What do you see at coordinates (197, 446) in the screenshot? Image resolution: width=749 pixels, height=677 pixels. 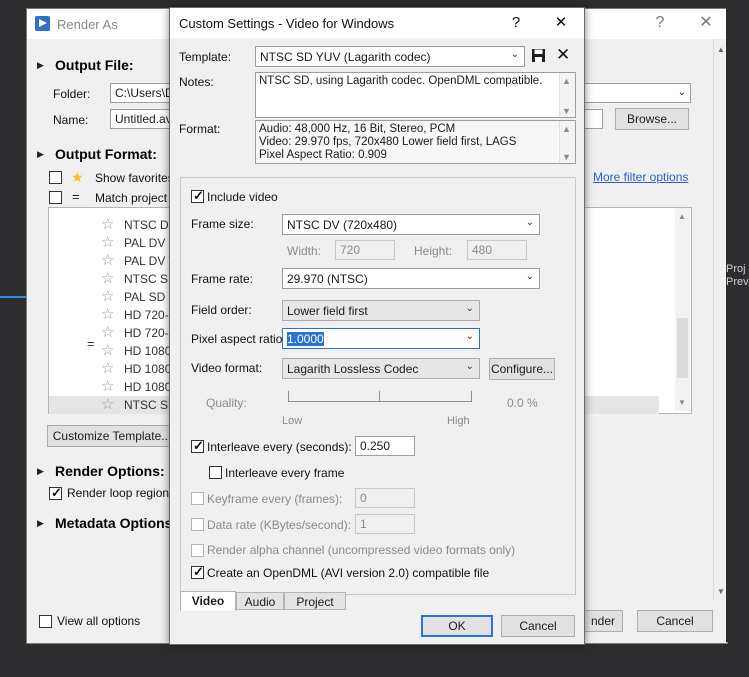 I see `interleave-checkbox` at bounding box center [197, 446].